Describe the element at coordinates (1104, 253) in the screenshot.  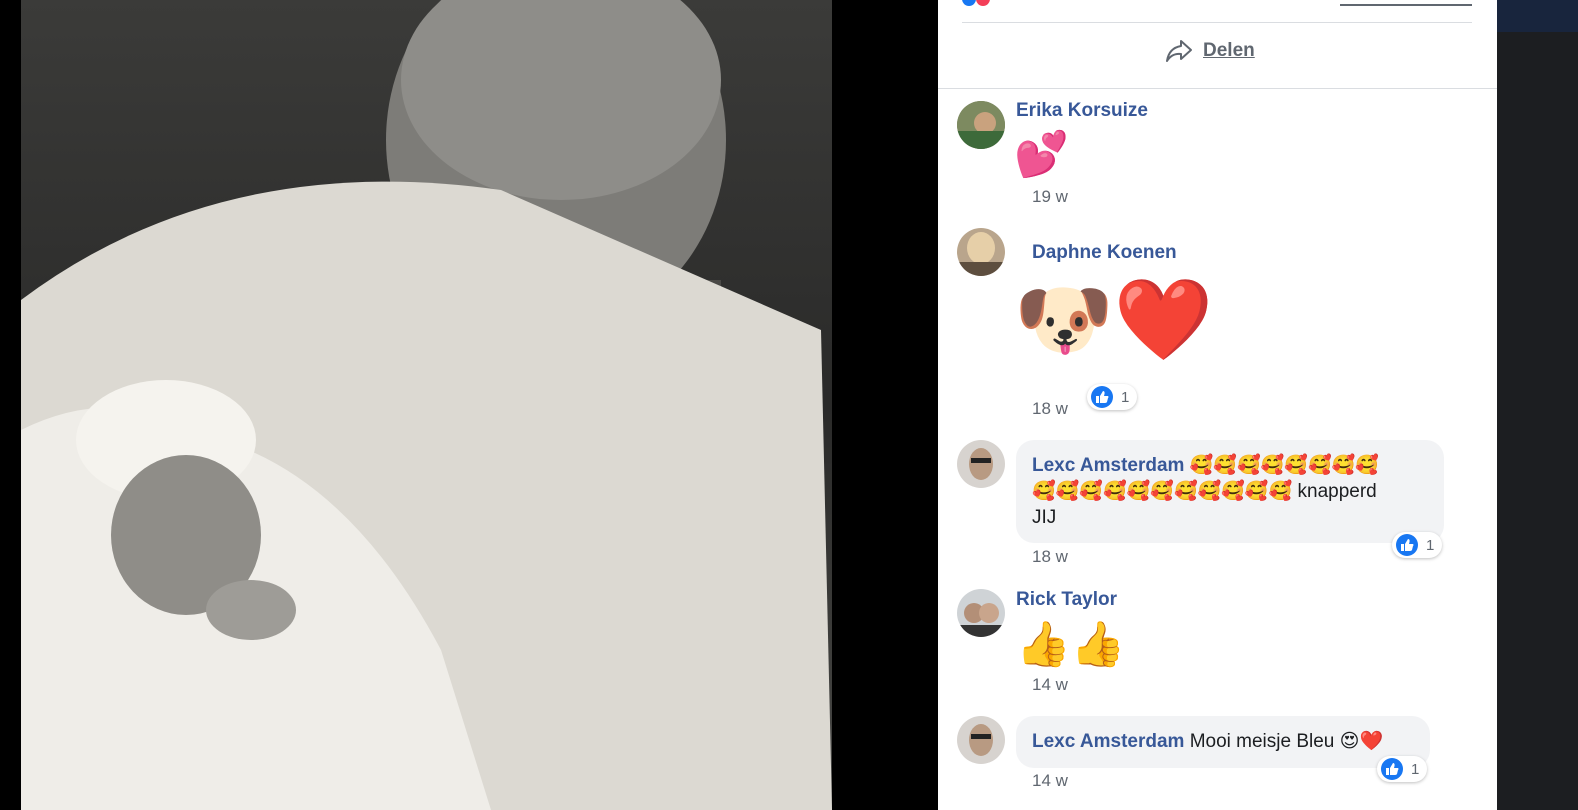
I see `comment-author: Daphne Koenen` at that location.